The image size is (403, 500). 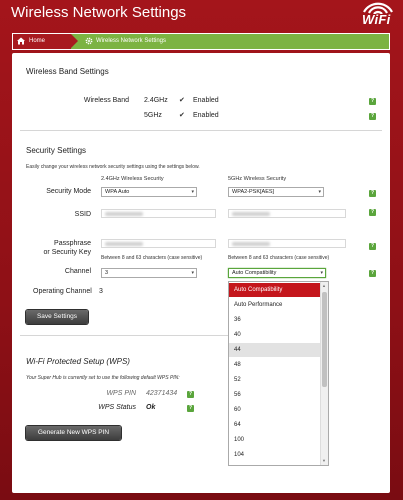 I want to click on wps-pin-label: WPS PIN, so click(x=121, y=393).